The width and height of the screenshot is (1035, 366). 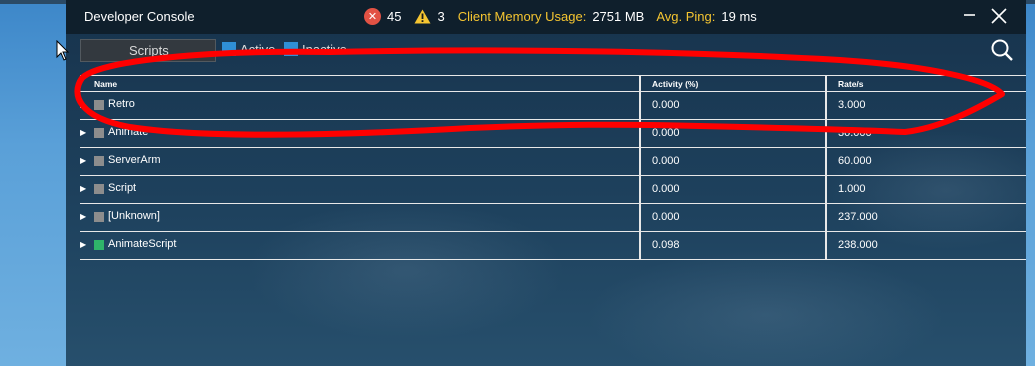 What do you see at coordinates (440, 16) in the screenshot?
I see `warning-count: 3` at bounding box center [440, 16].